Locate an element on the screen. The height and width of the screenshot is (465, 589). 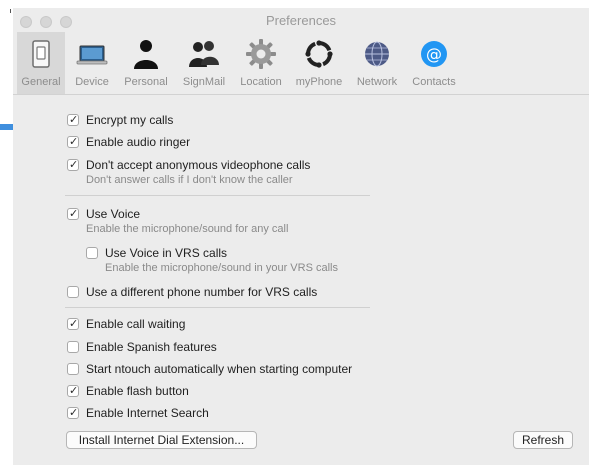
person-icon is located at coordinates (146, 54).